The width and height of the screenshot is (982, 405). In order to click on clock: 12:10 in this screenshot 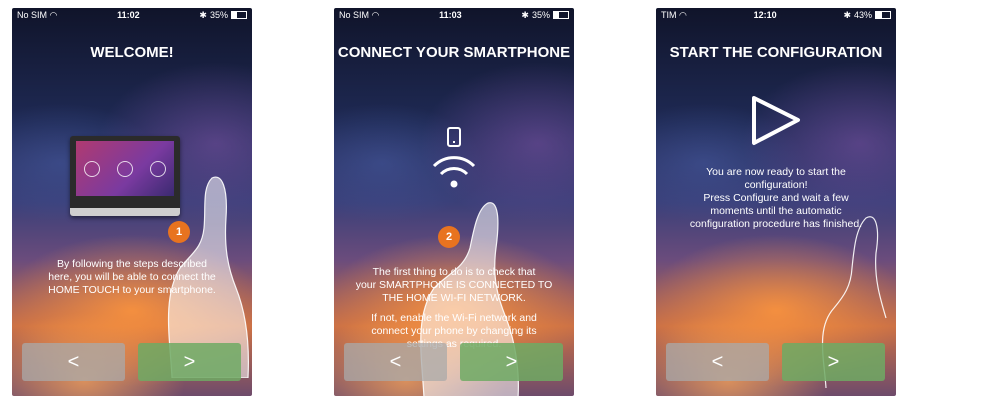, I will do `click(765, 15)`.